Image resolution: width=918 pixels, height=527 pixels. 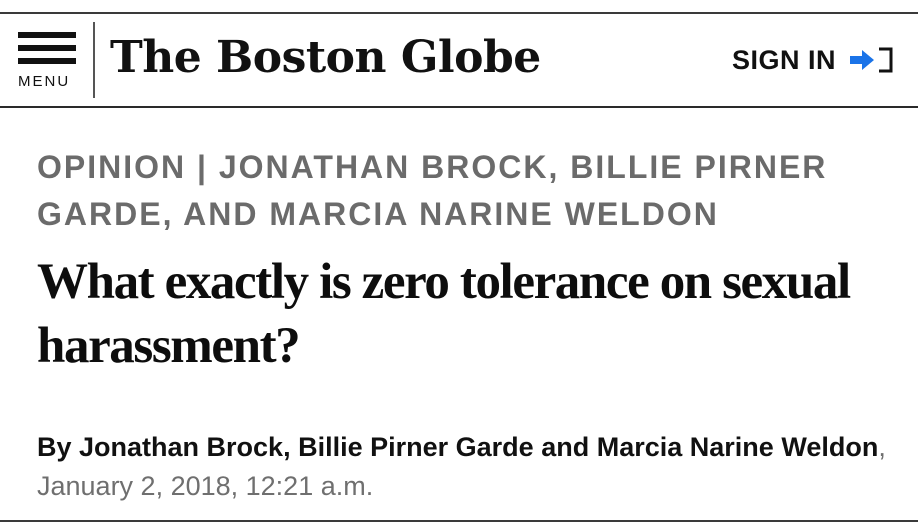 What do you see at coordinates (94, 60) in the screenshot?
I see `header-divider` at bounding box center [94, 60].